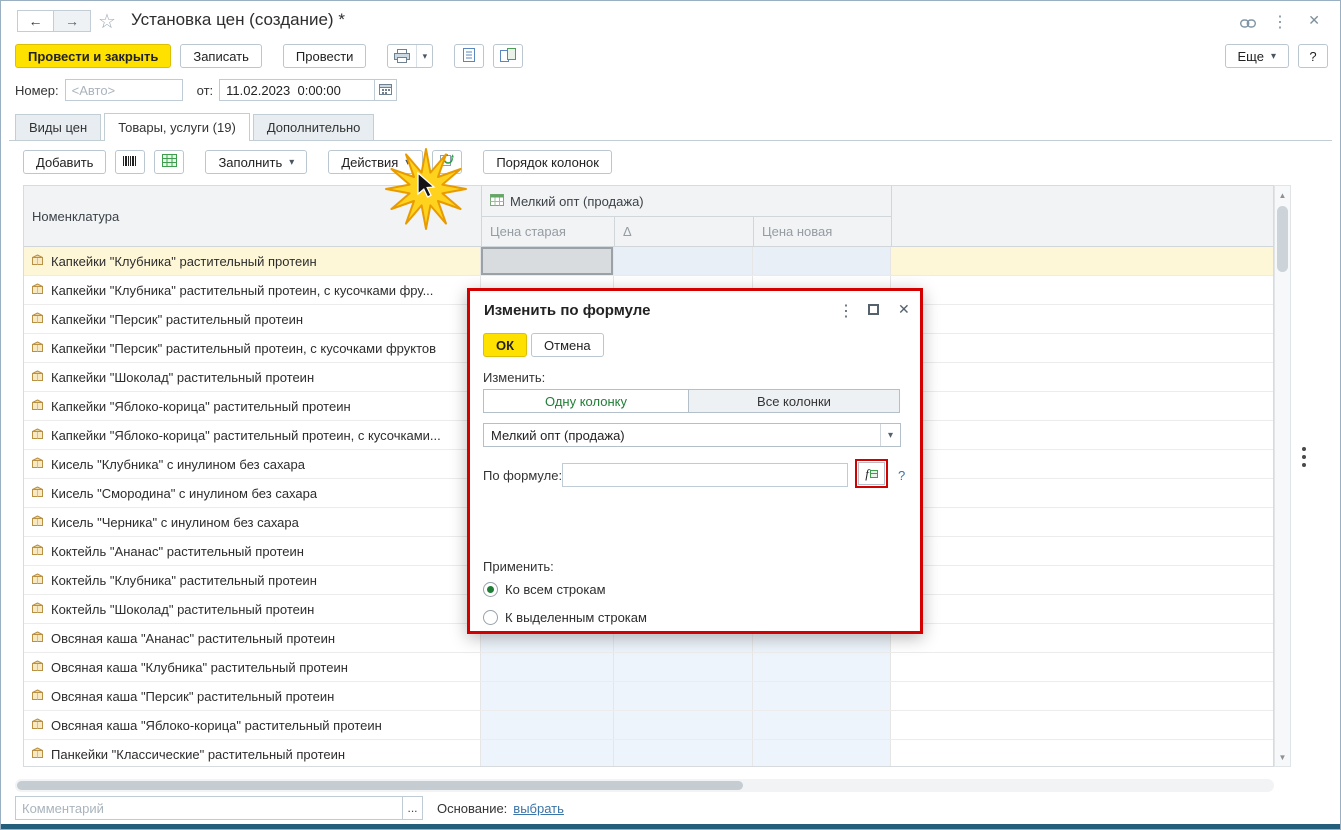  Describe the element at coordinates (252, 464) in the screenshot. I see `cell-nomenclature: Кисель "Клубника" с инулином без сахара` at that location.